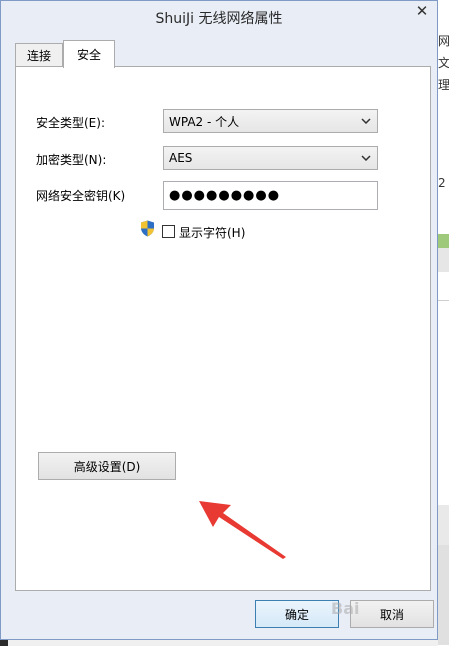 The width and height of the screenshot is (449, 646). I want to click on background-text: 文, so click(443, 63).